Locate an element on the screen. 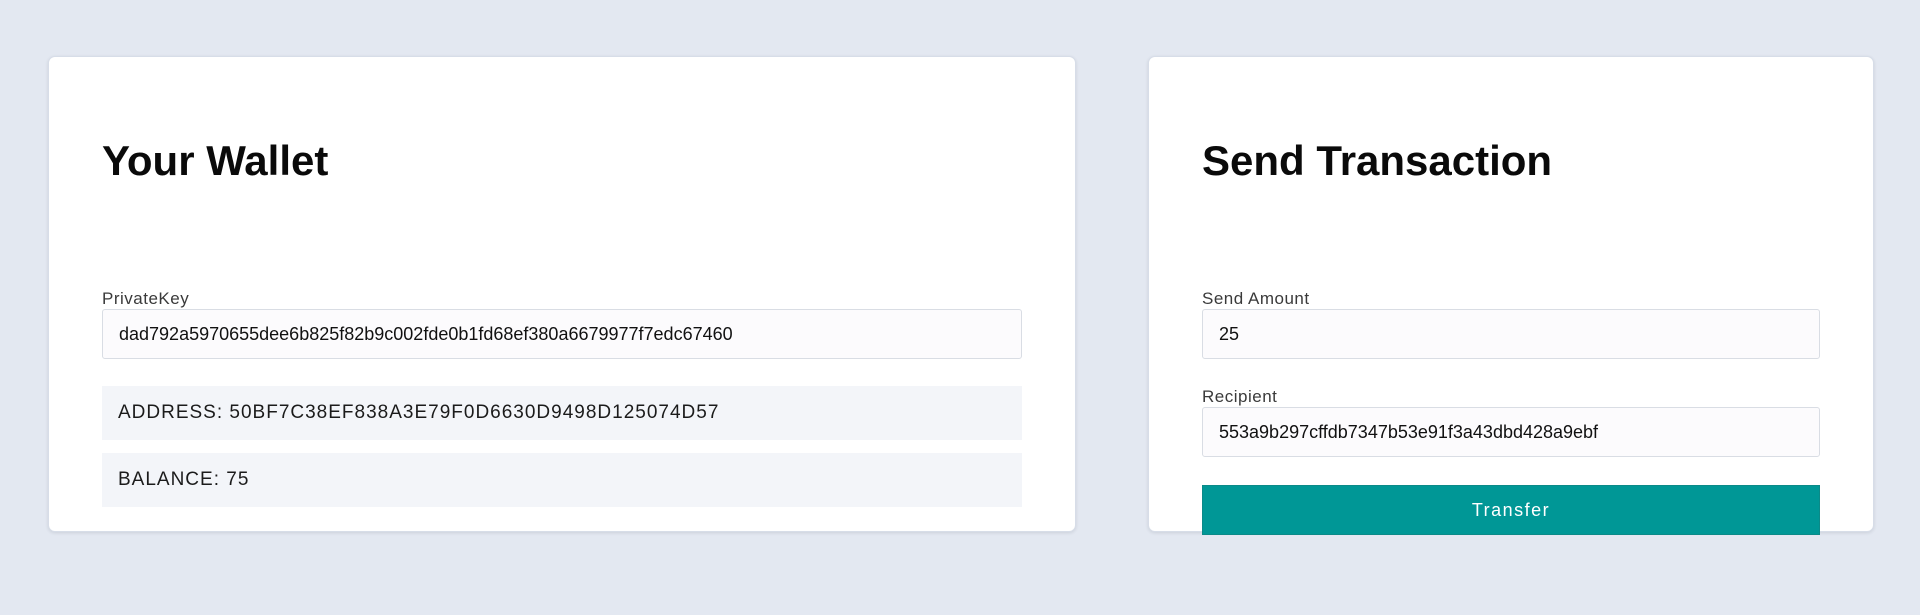 Image resolution: width=1920 pixels, height=615 pixels. transfer-button: Transfer is located at coordinates (1511, 510).